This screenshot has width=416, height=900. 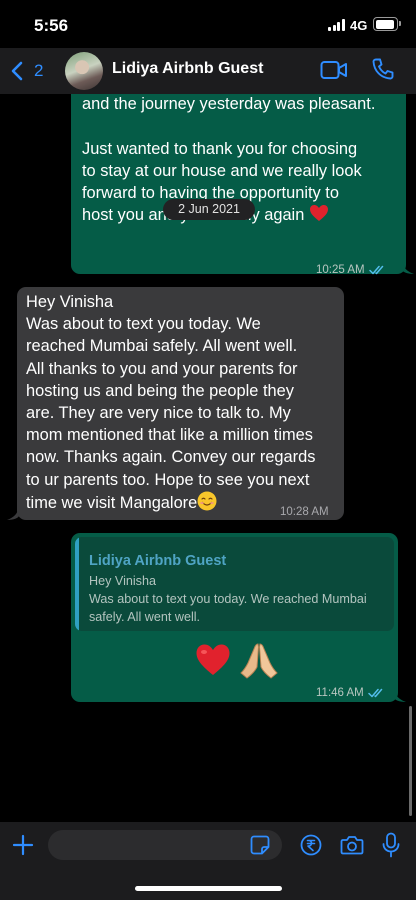 I want to click on signal-icon, so click(x=337, y=25).